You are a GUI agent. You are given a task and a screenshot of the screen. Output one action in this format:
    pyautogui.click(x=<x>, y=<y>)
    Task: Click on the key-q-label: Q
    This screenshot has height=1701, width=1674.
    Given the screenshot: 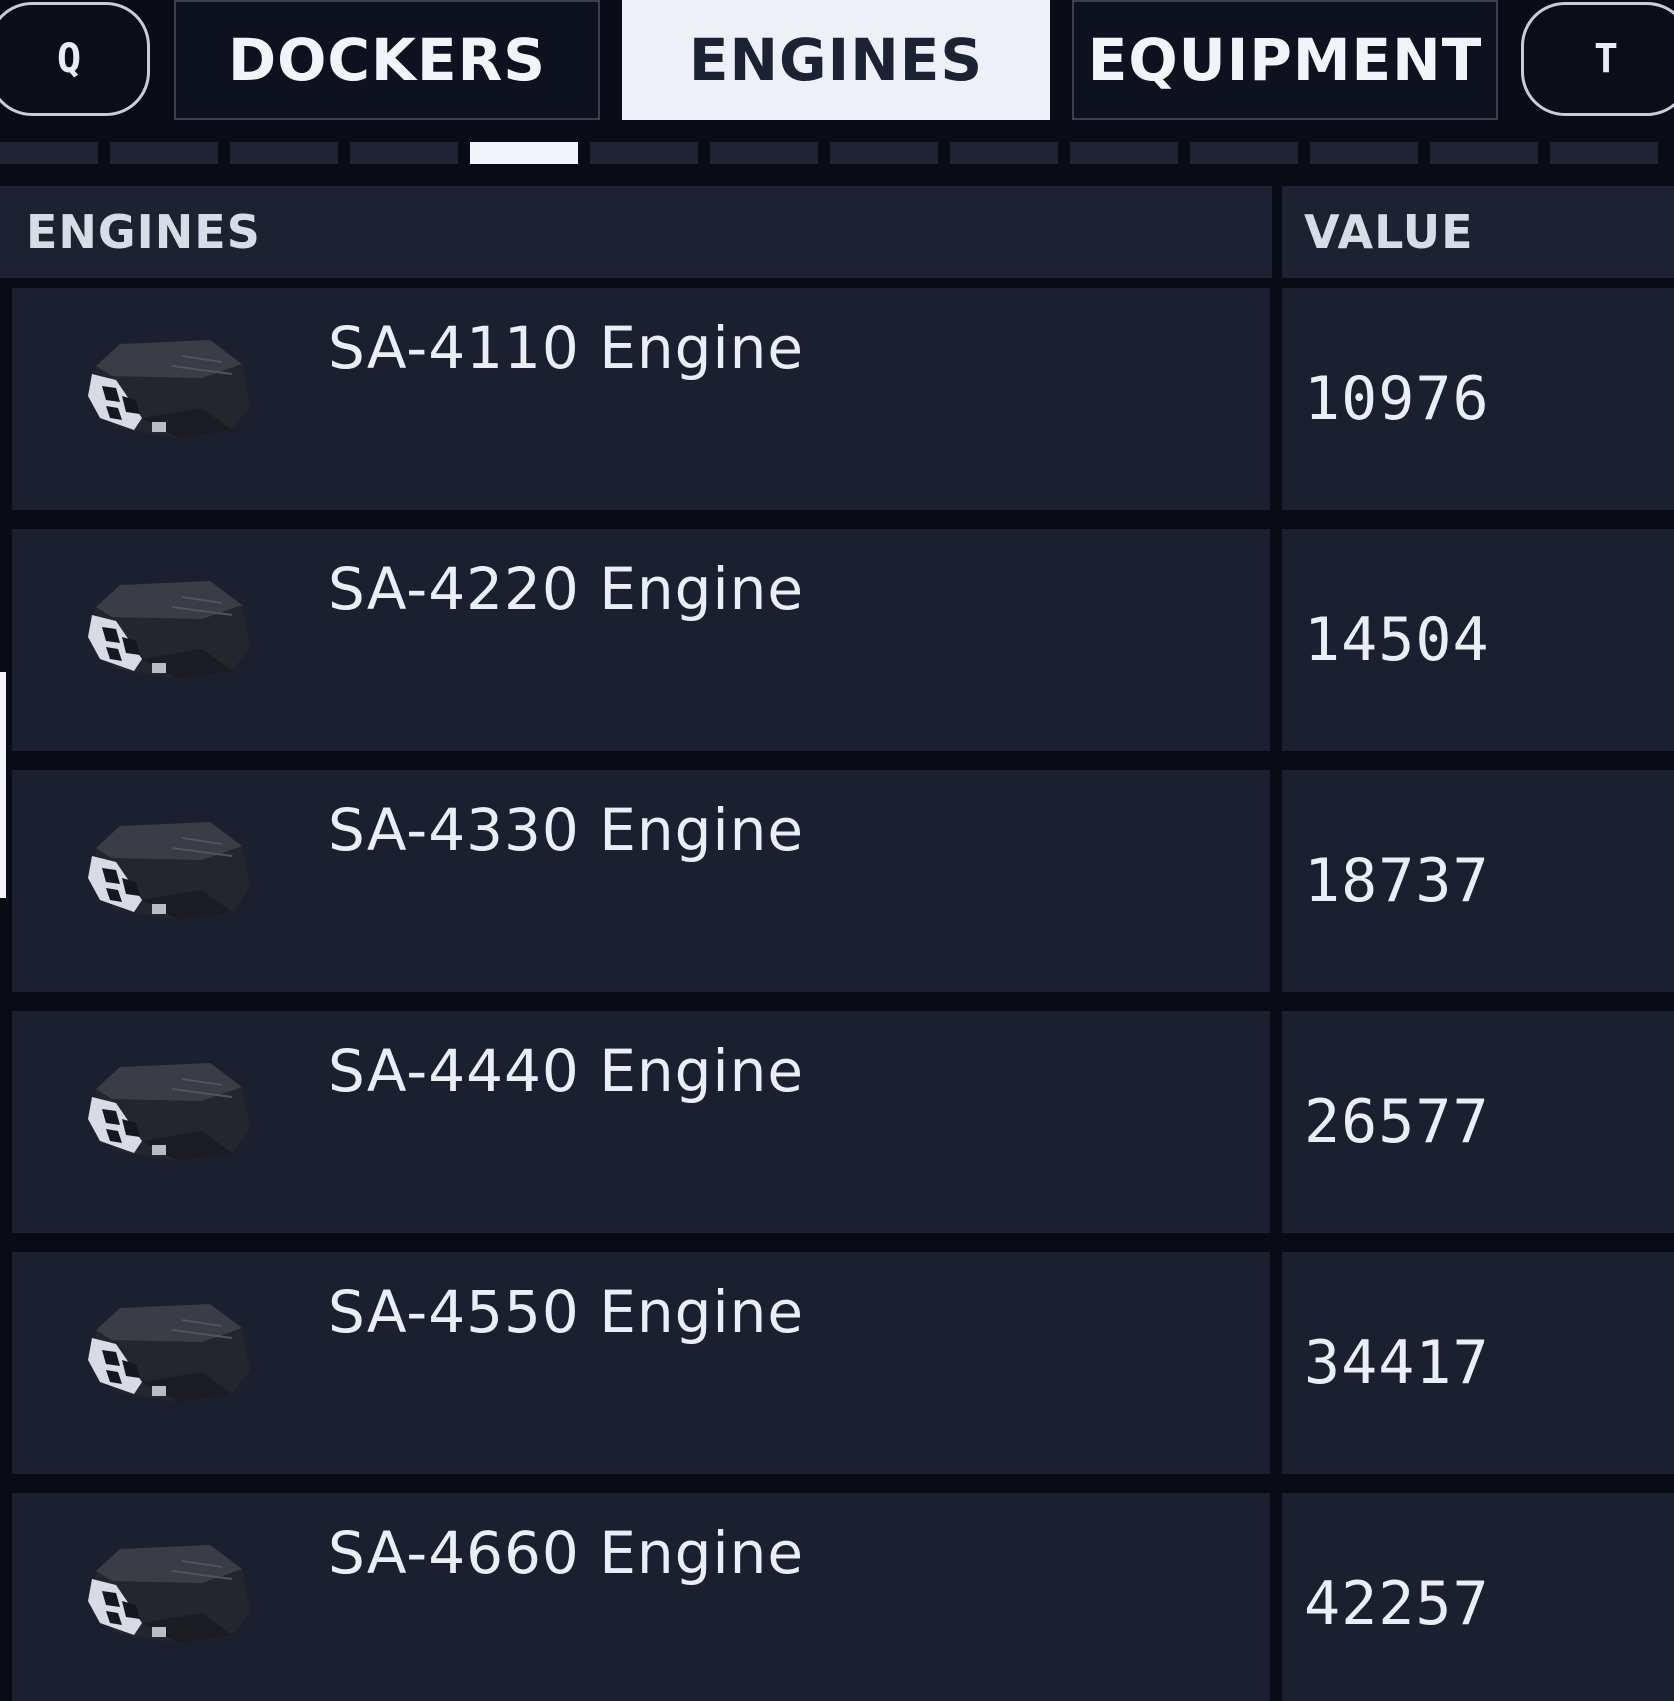 What is the action you would take?
    pyautogui.click(x=69, y=59)
    